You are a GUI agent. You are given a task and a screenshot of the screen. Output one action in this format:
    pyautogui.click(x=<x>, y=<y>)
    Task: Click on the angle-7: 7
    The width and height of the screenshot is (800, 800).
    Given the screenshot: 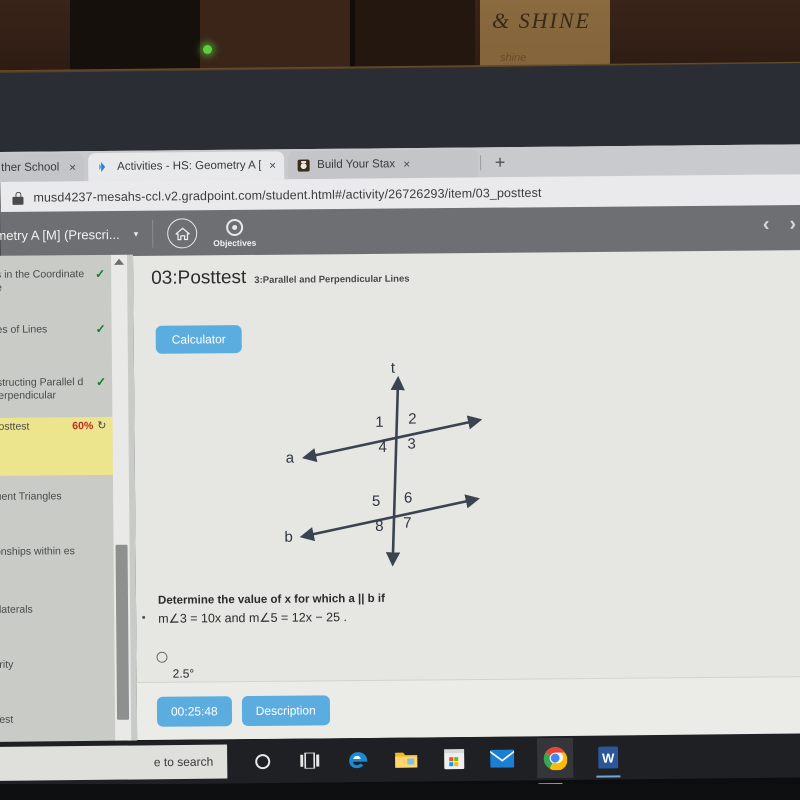 What is the action you would take?
    pyautogui.click(x=407, y=523)
    